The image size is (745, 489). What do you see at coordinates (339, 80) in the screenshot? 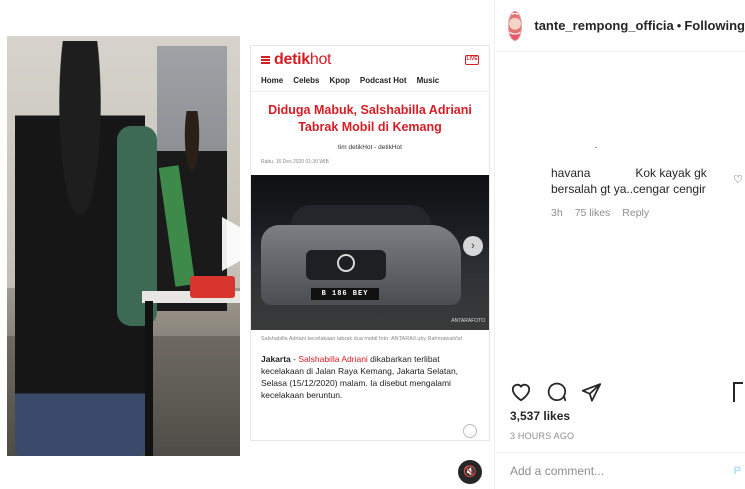
I see `nav-kpop: Kpop` at bounding box center [339, 80].